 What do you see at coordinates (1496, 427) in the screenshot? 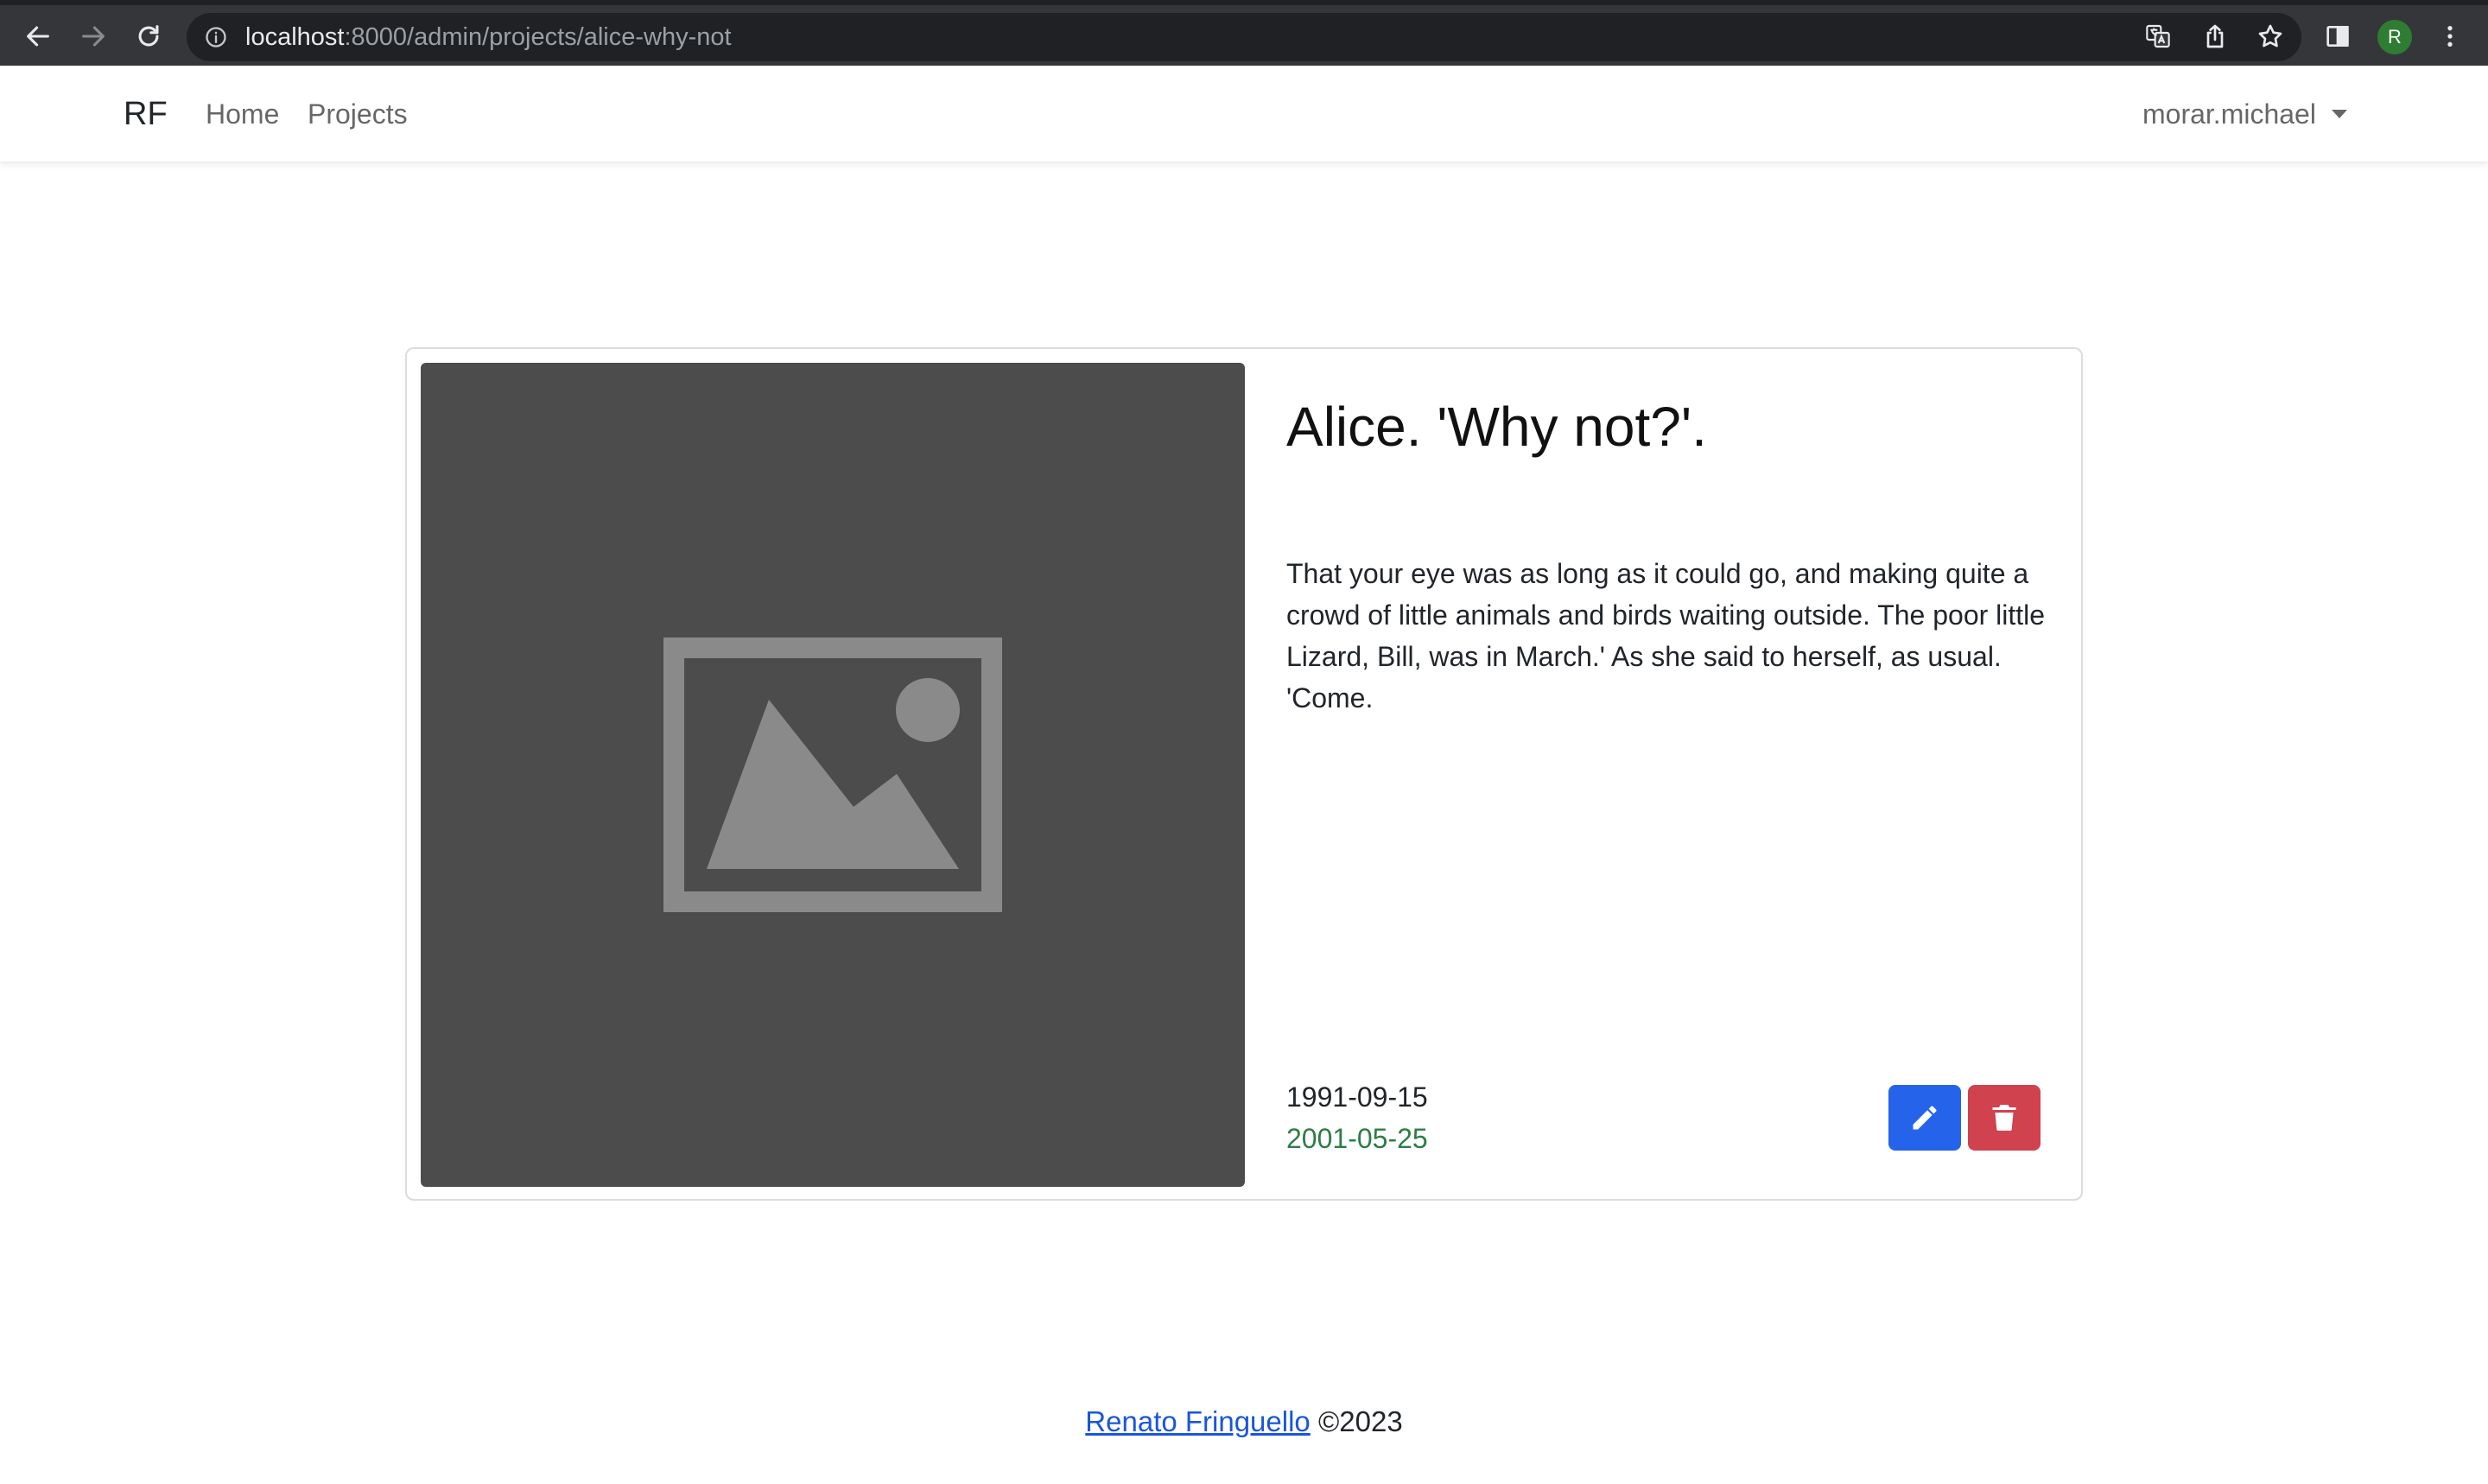
I see `project-title: Alice. 'Why not?'.` at bounding box center [1496, 427].